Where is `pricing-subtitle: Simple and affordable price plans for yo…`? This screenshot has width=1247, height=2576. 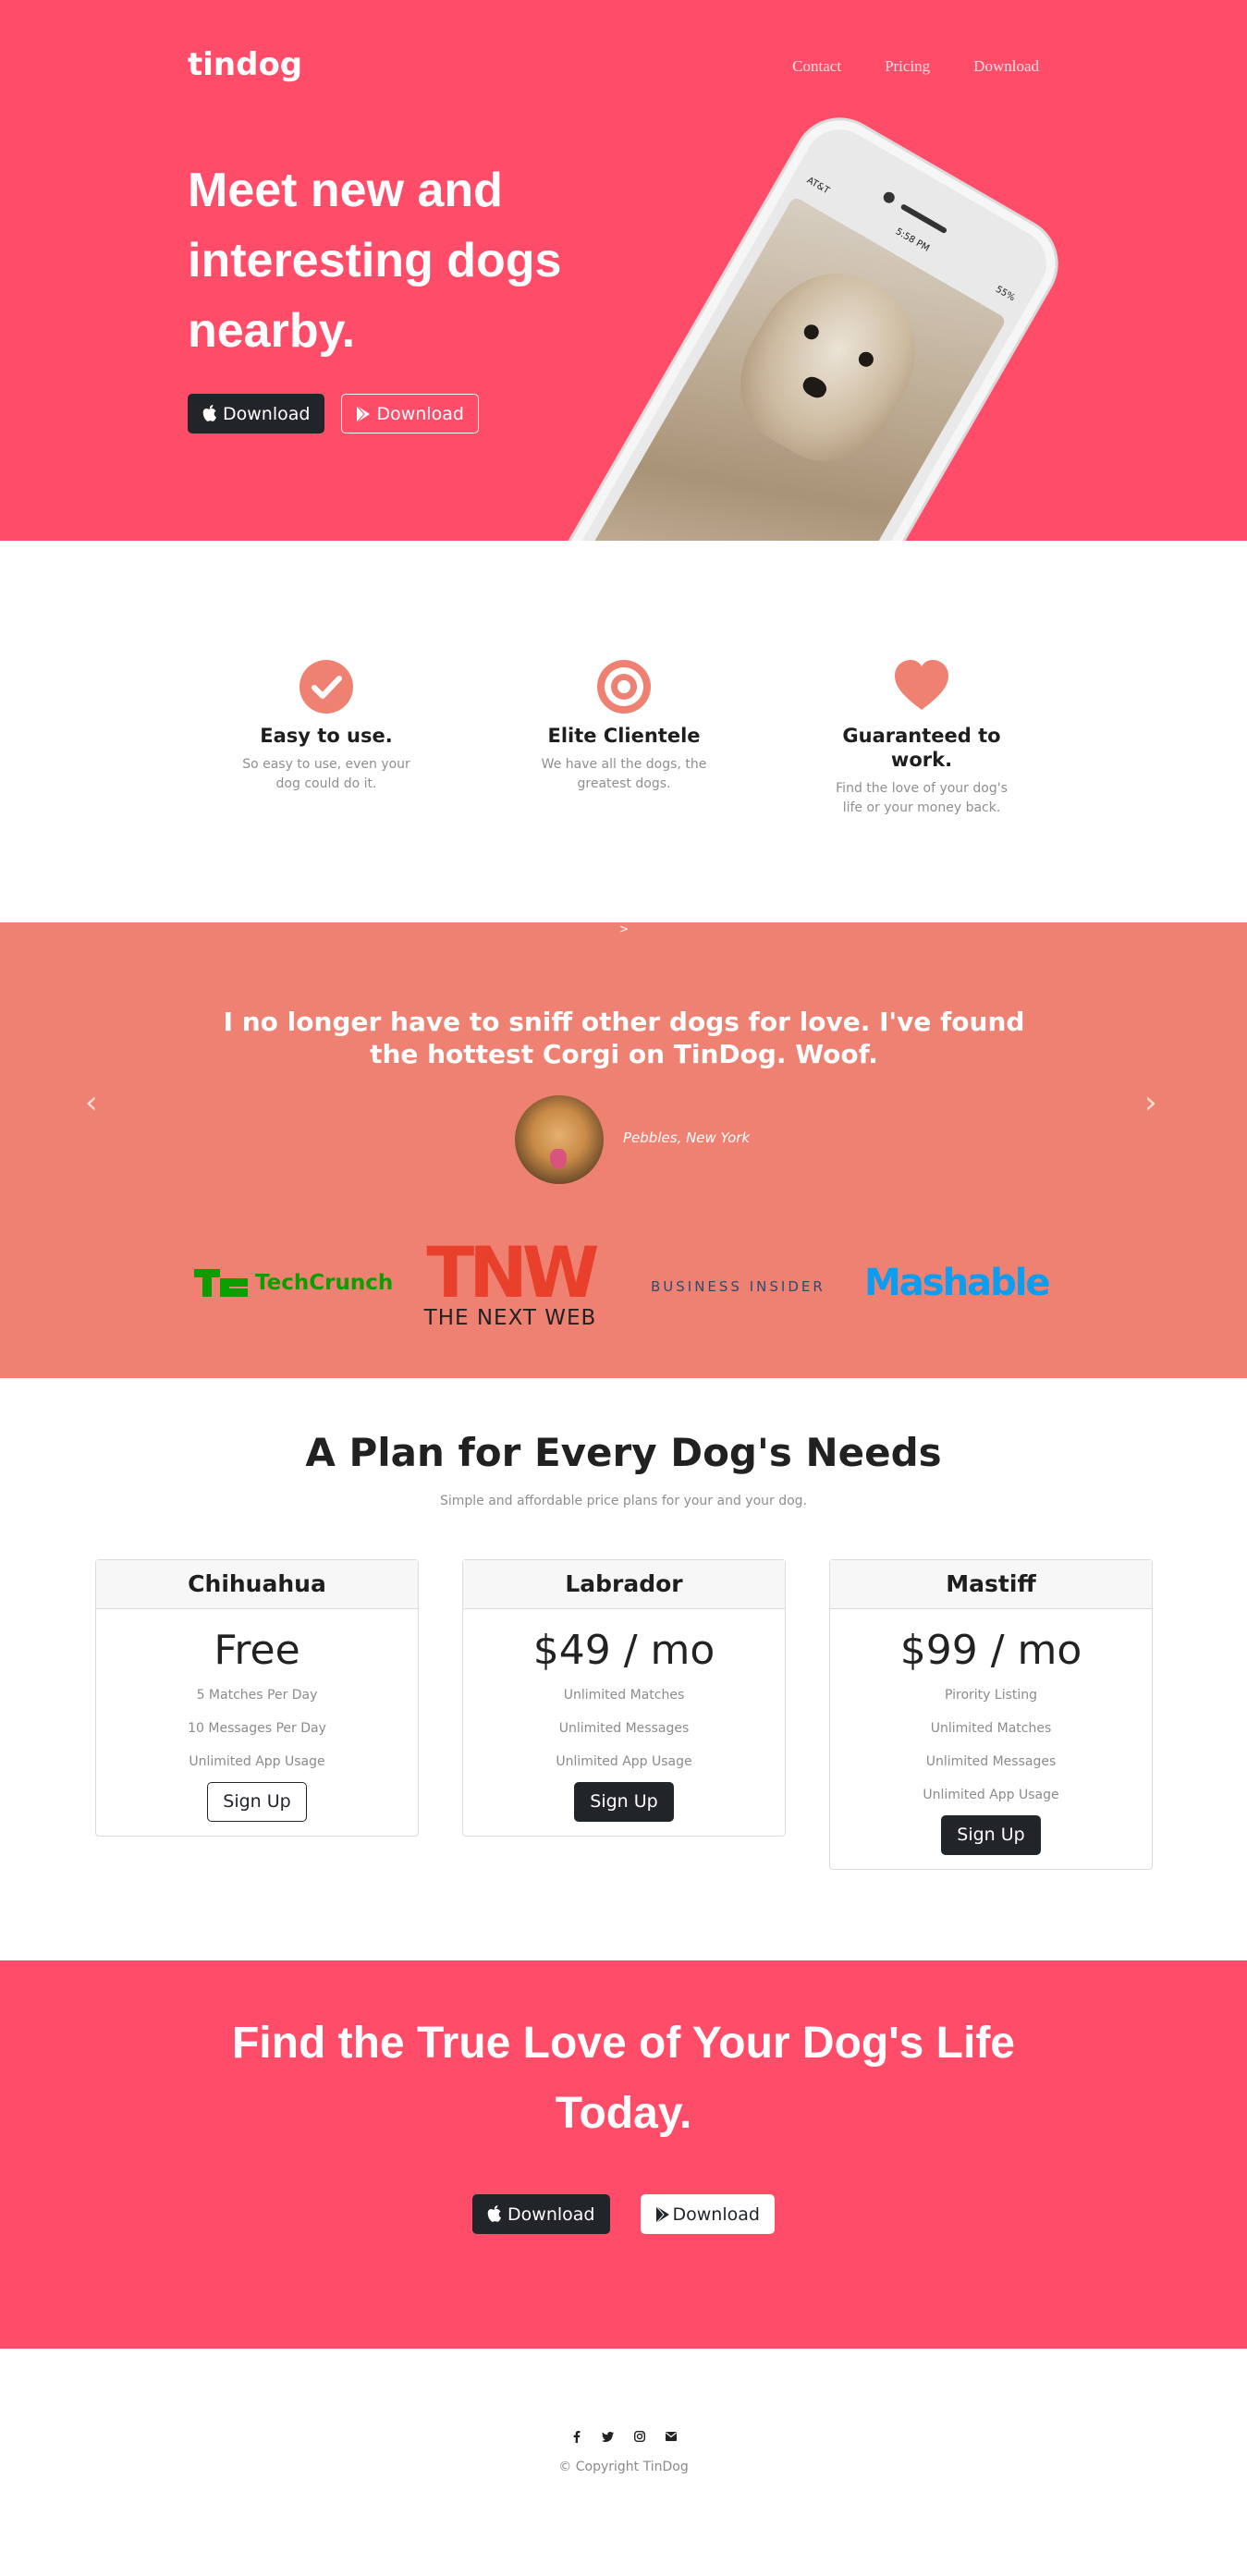
pricing-subtitle: Simple and affordable price plans for yo… is located at coordinates (623, 1501).